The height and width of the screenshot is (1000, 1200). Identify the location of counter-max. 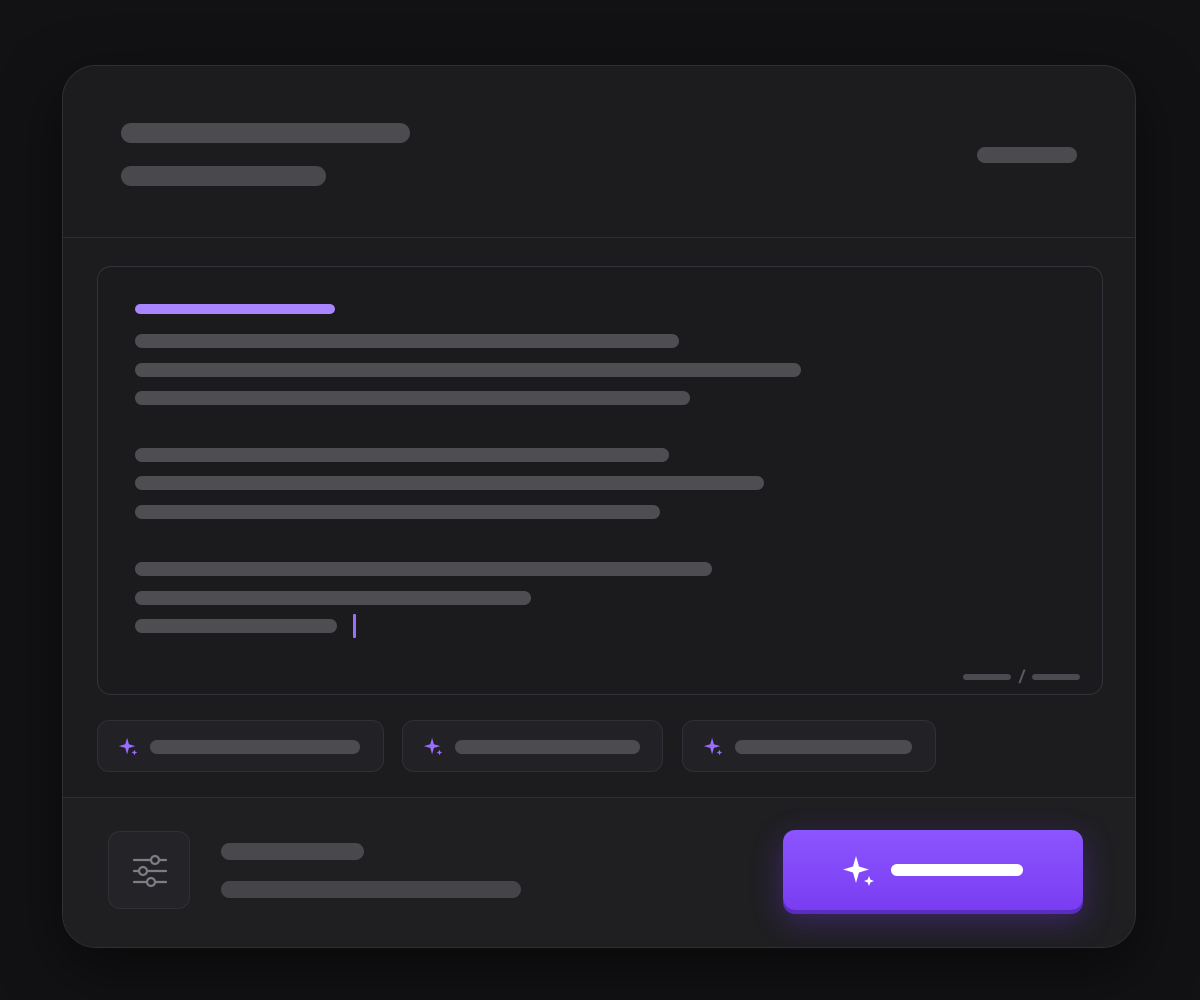
(1056, 677).